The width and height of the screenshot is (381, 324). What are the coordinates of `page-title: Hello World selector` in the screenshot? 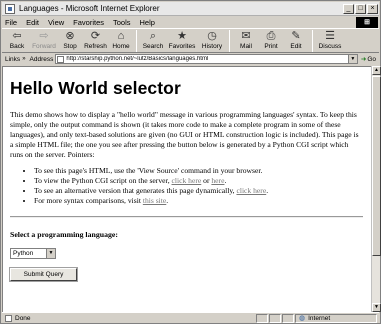 It's located at (95, 88).